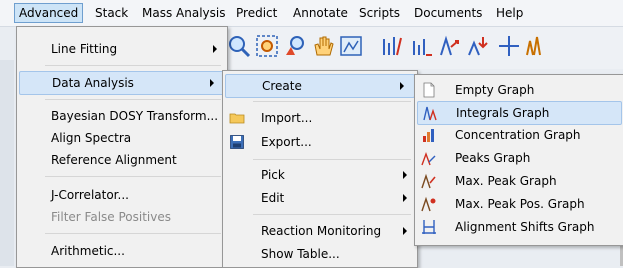  Describe the element at coordinates (519, 181) in the screenshot. I see `menu-item-max-peak-graph: Max. Peak Graph` at that location.